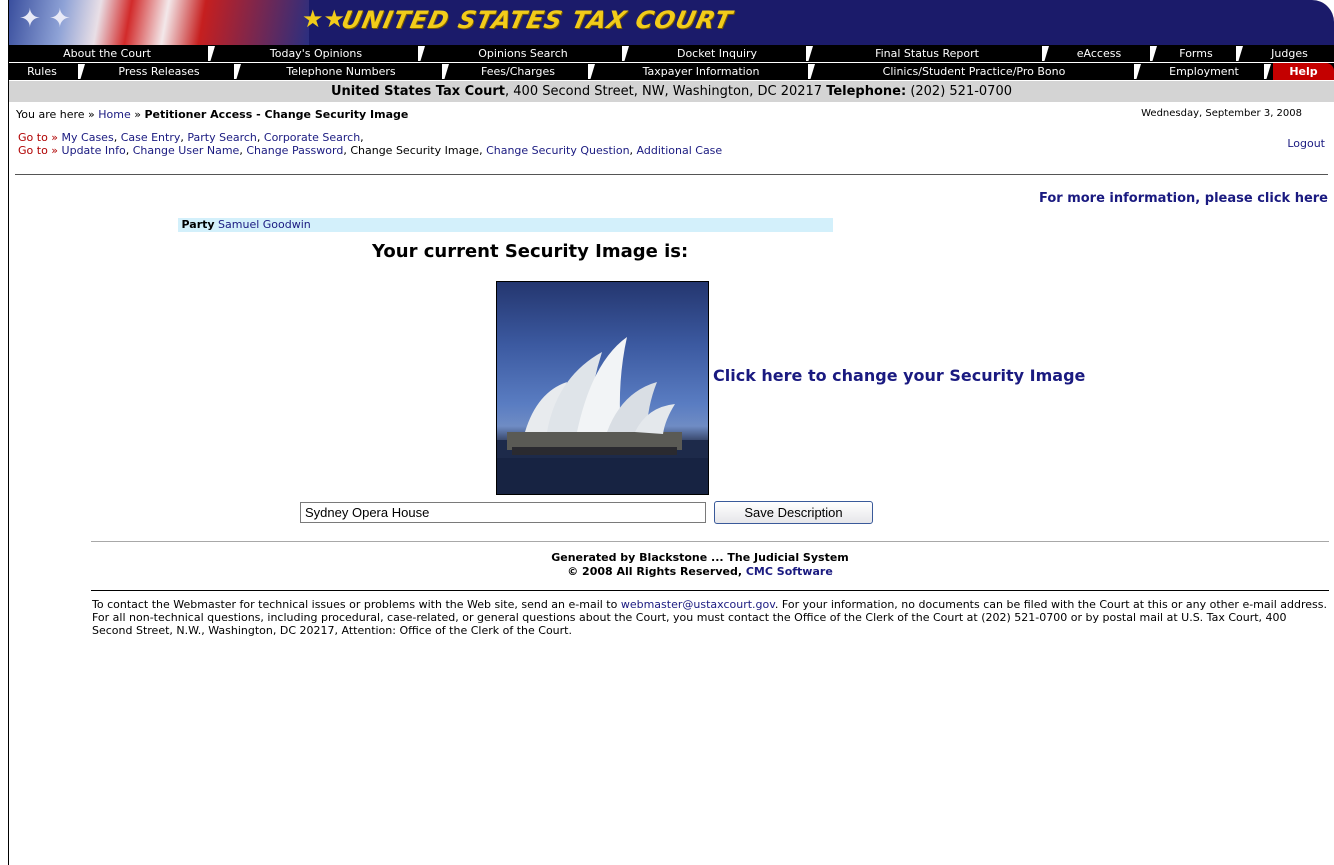 The width and height of the screenshot is (1334, 865). Describe the element at coordinates (42, 71) in the screenshot. I see `nav-rules: Rules` at that location.